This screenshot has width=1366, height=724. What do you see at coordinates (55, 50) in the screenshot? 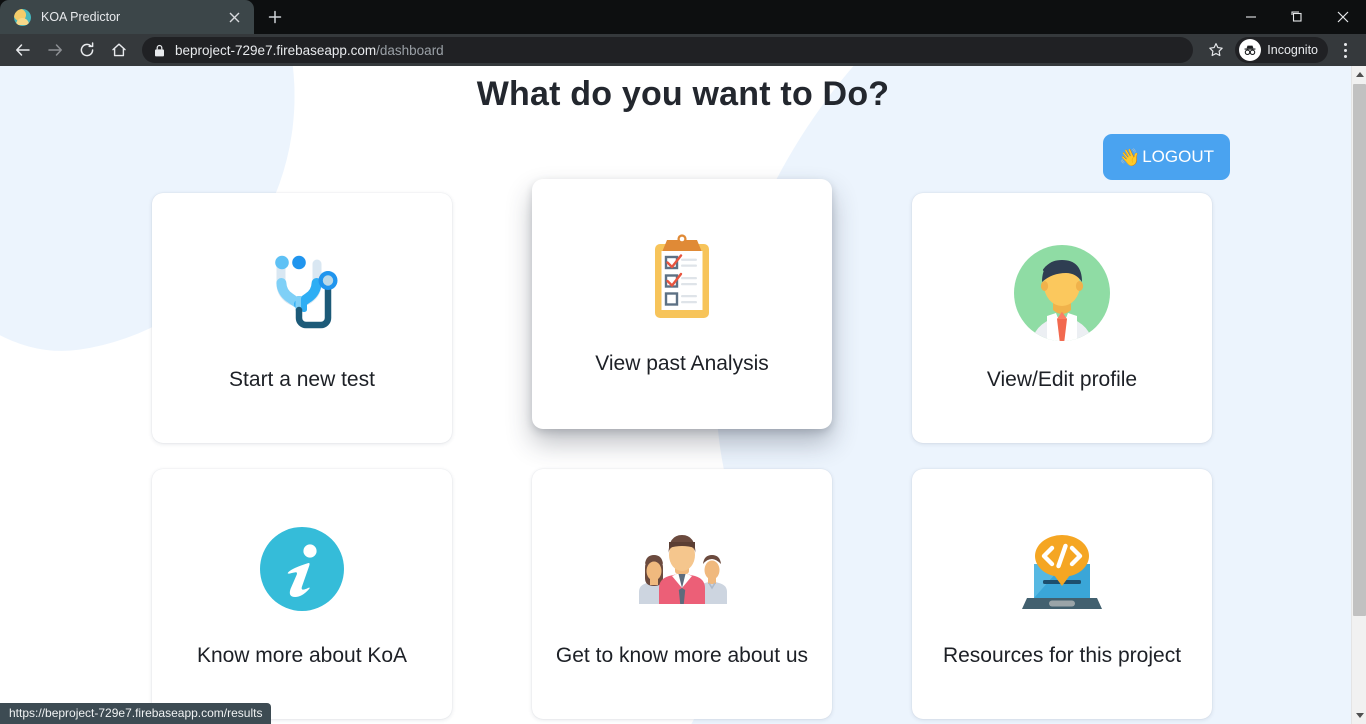
I see `forward-arrow-icon` at bounding box center [55, 50].